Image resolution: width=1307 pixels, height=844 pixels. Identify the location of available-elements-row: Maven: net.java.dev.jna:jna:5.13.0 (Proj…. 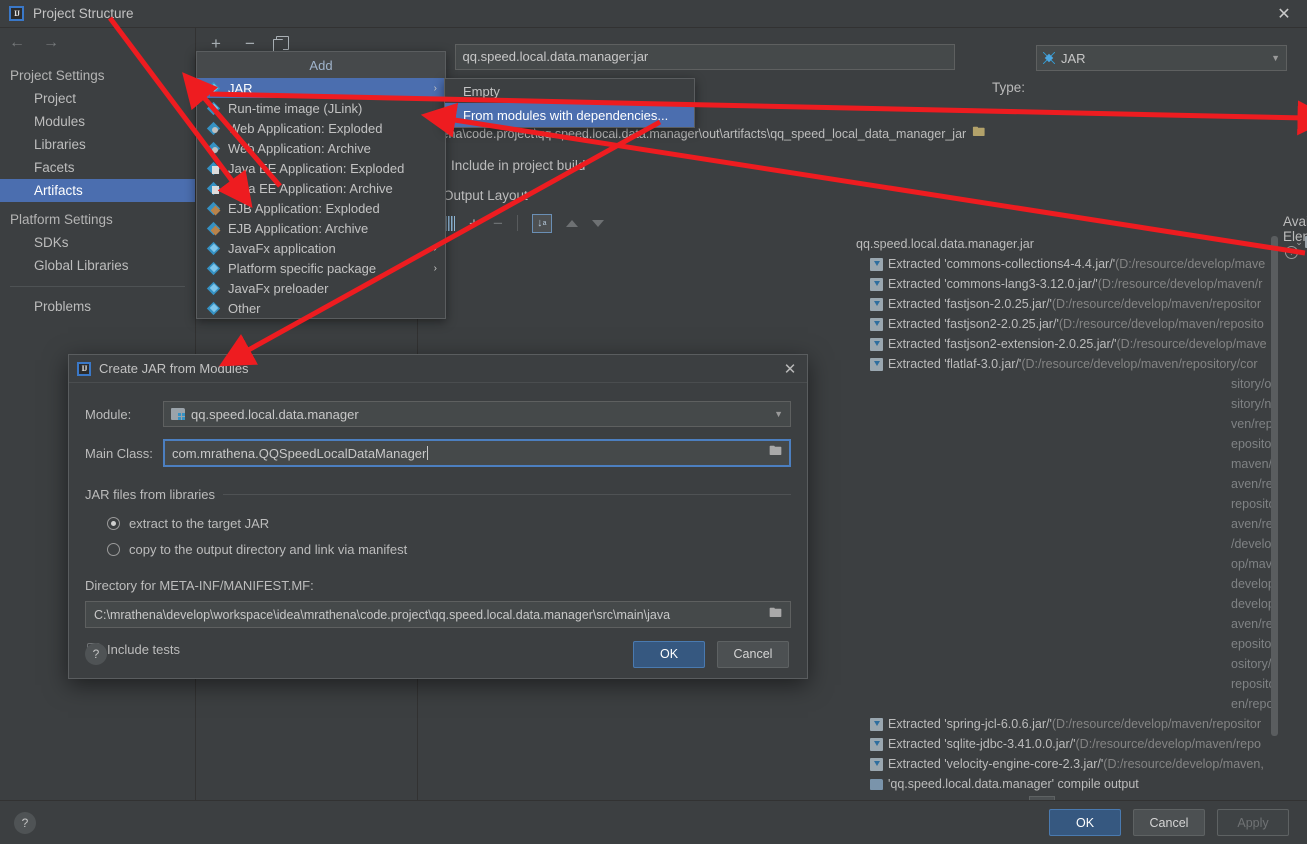
(1296, 642).